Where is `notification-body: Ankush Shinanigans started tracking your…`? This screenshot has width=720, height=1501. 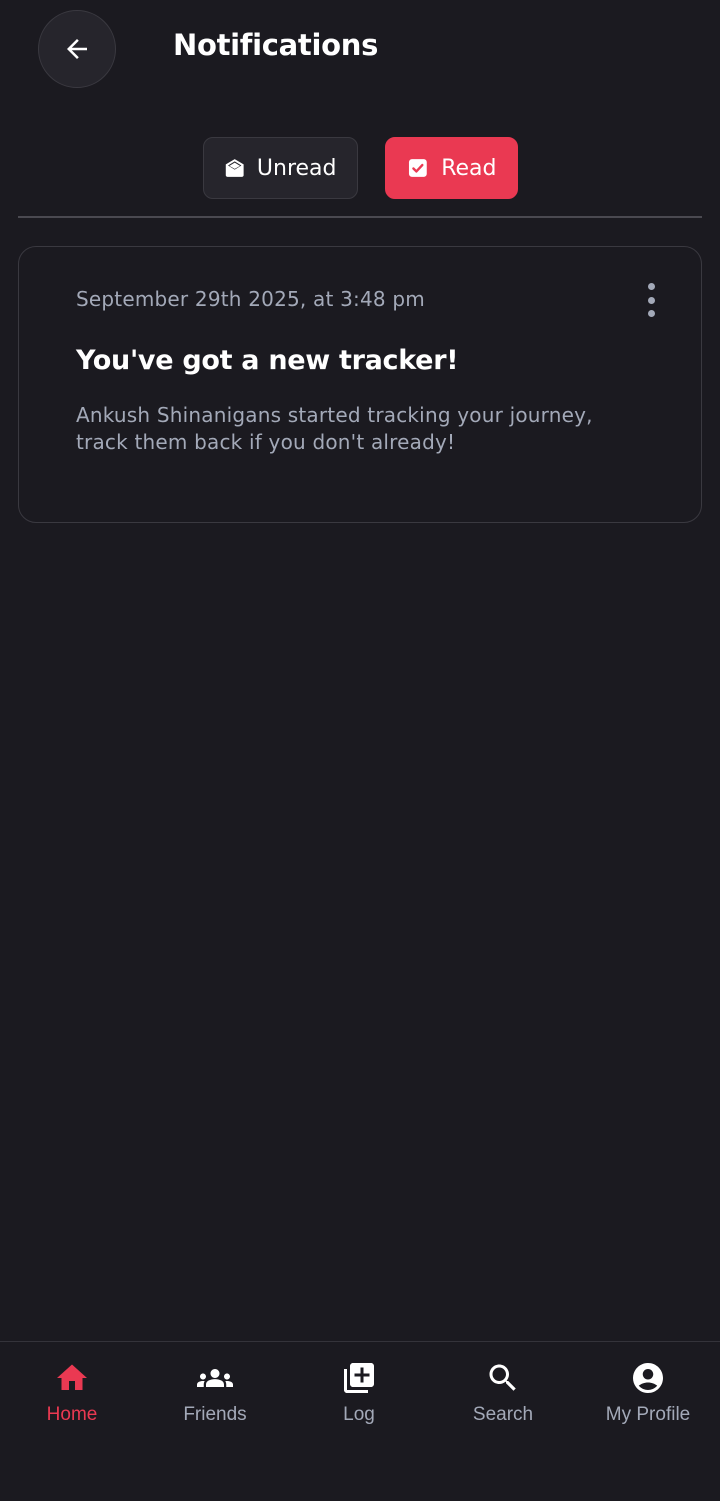 notification-body: Ankush Shinanigans started tracking your… is located at coordinates (334, 428).